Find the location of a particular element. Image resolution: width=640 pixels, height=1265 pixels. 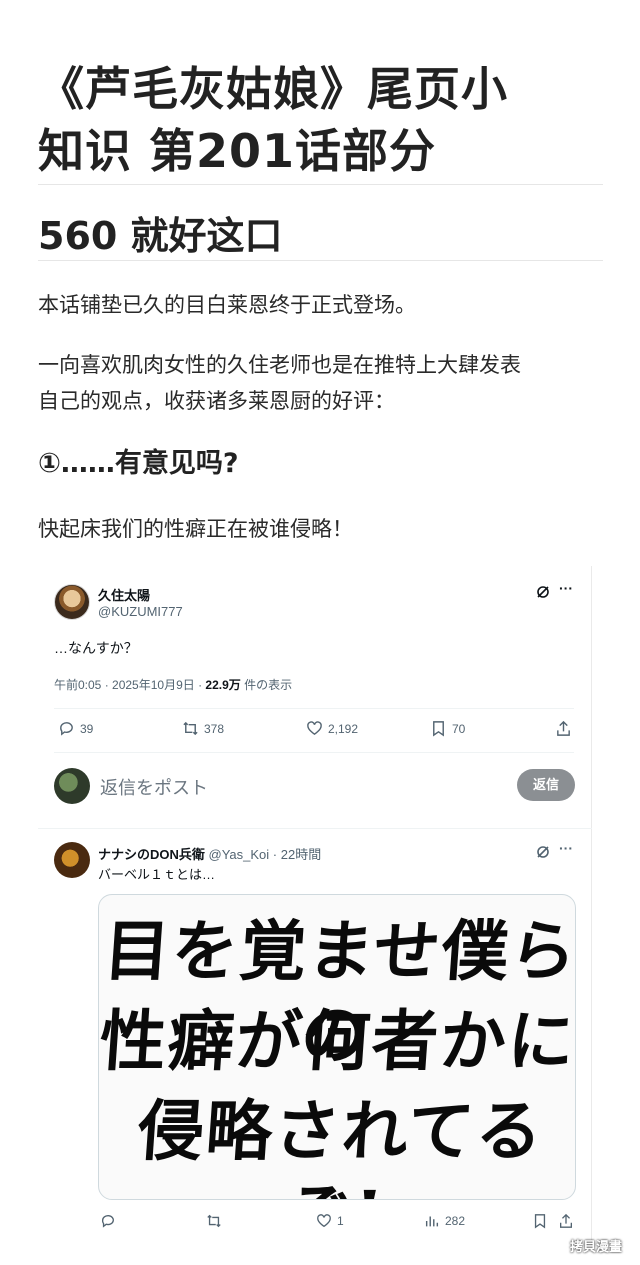

reply-count: 39 is located at coordinates (87, 728).